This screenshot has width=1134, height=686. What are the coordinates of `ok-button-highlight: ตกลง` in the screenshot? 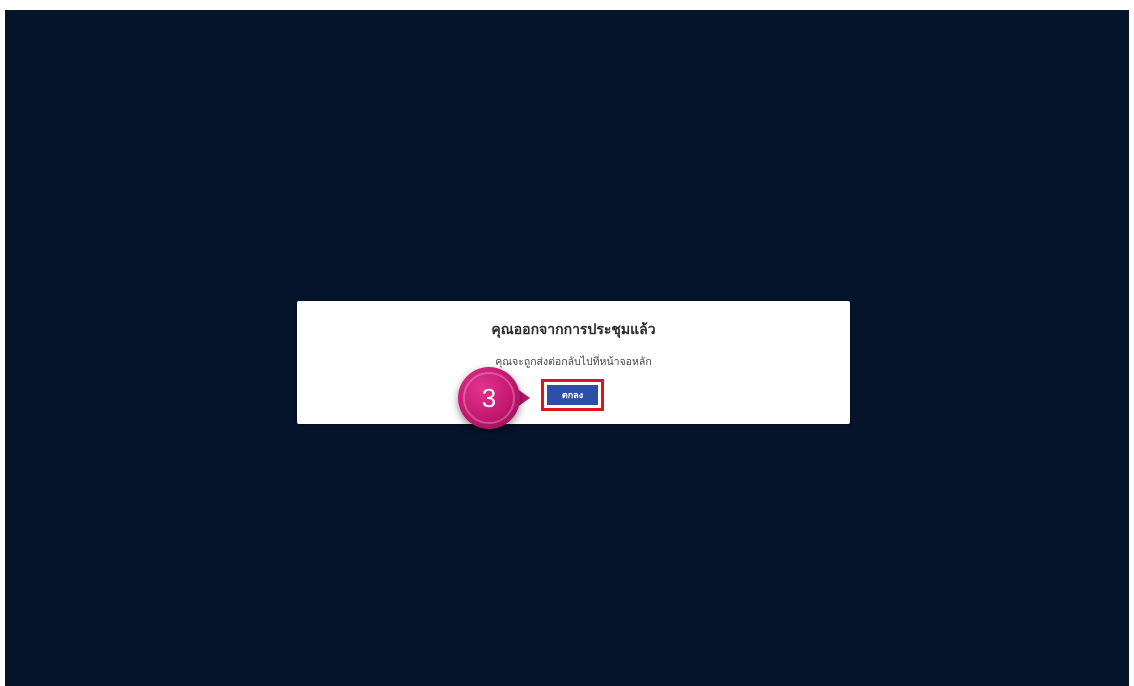 It's located at (572, 395).